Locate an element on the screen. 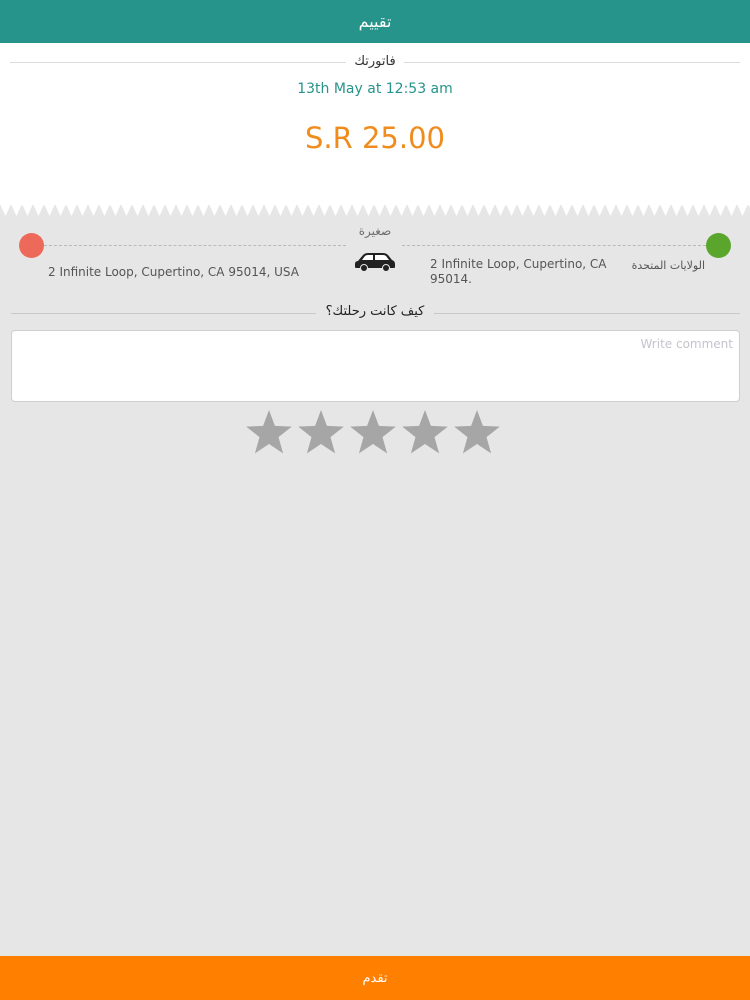 Image resolution: width=750 pixels, height=1000 pixels. submit-button: تقدم is located at coordinates (375, 978).